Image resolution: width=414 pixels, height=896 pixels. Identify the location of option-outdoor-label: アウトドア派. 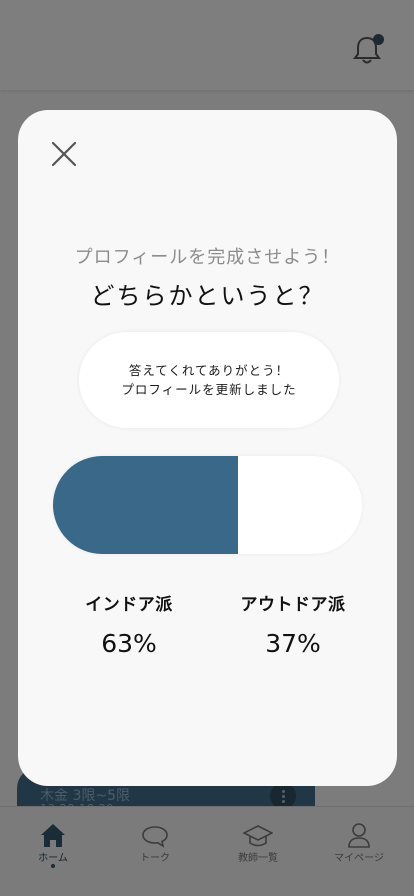
(293, 605).